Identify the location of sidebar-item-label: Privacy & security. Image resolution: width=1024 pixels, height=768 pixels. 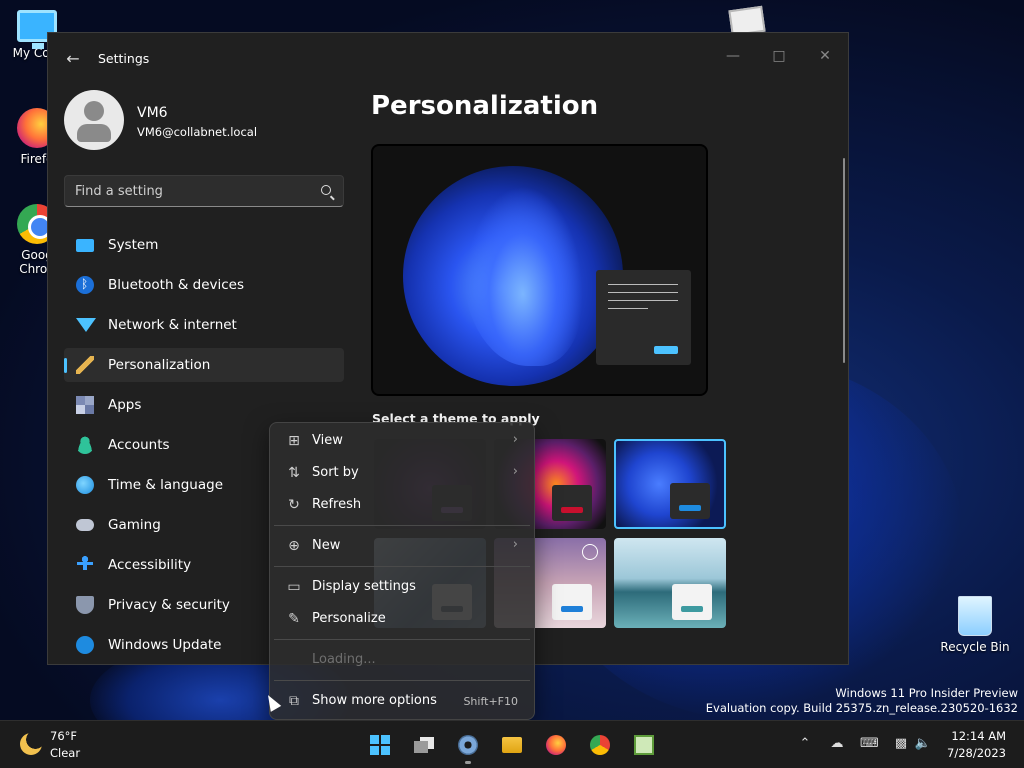
(169, 605).